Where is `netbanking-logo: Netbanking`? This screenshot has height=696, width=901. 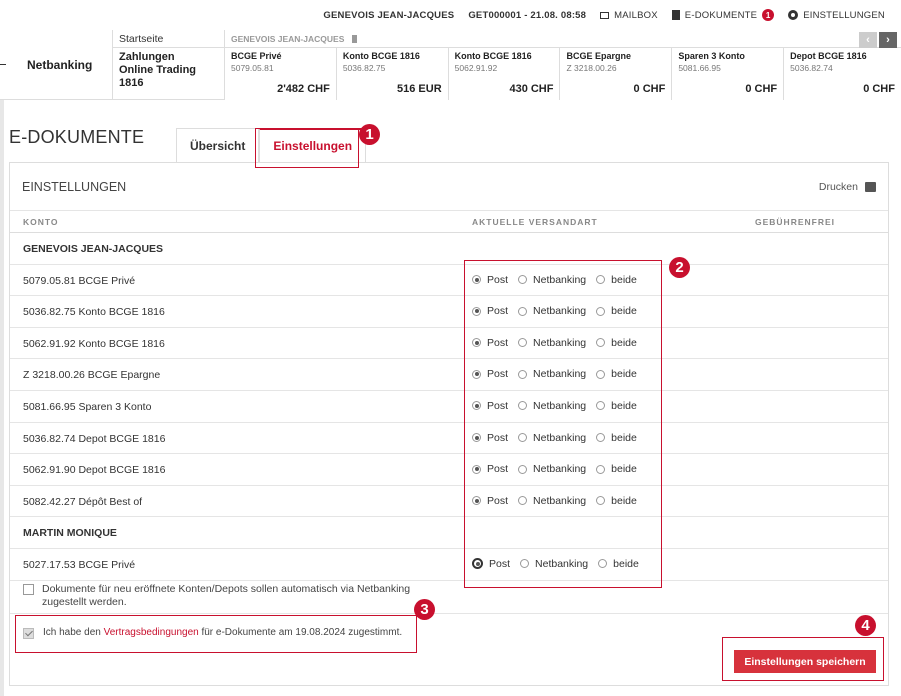
netbanking-logo: Netbanking is located at coordinates (56, 65).